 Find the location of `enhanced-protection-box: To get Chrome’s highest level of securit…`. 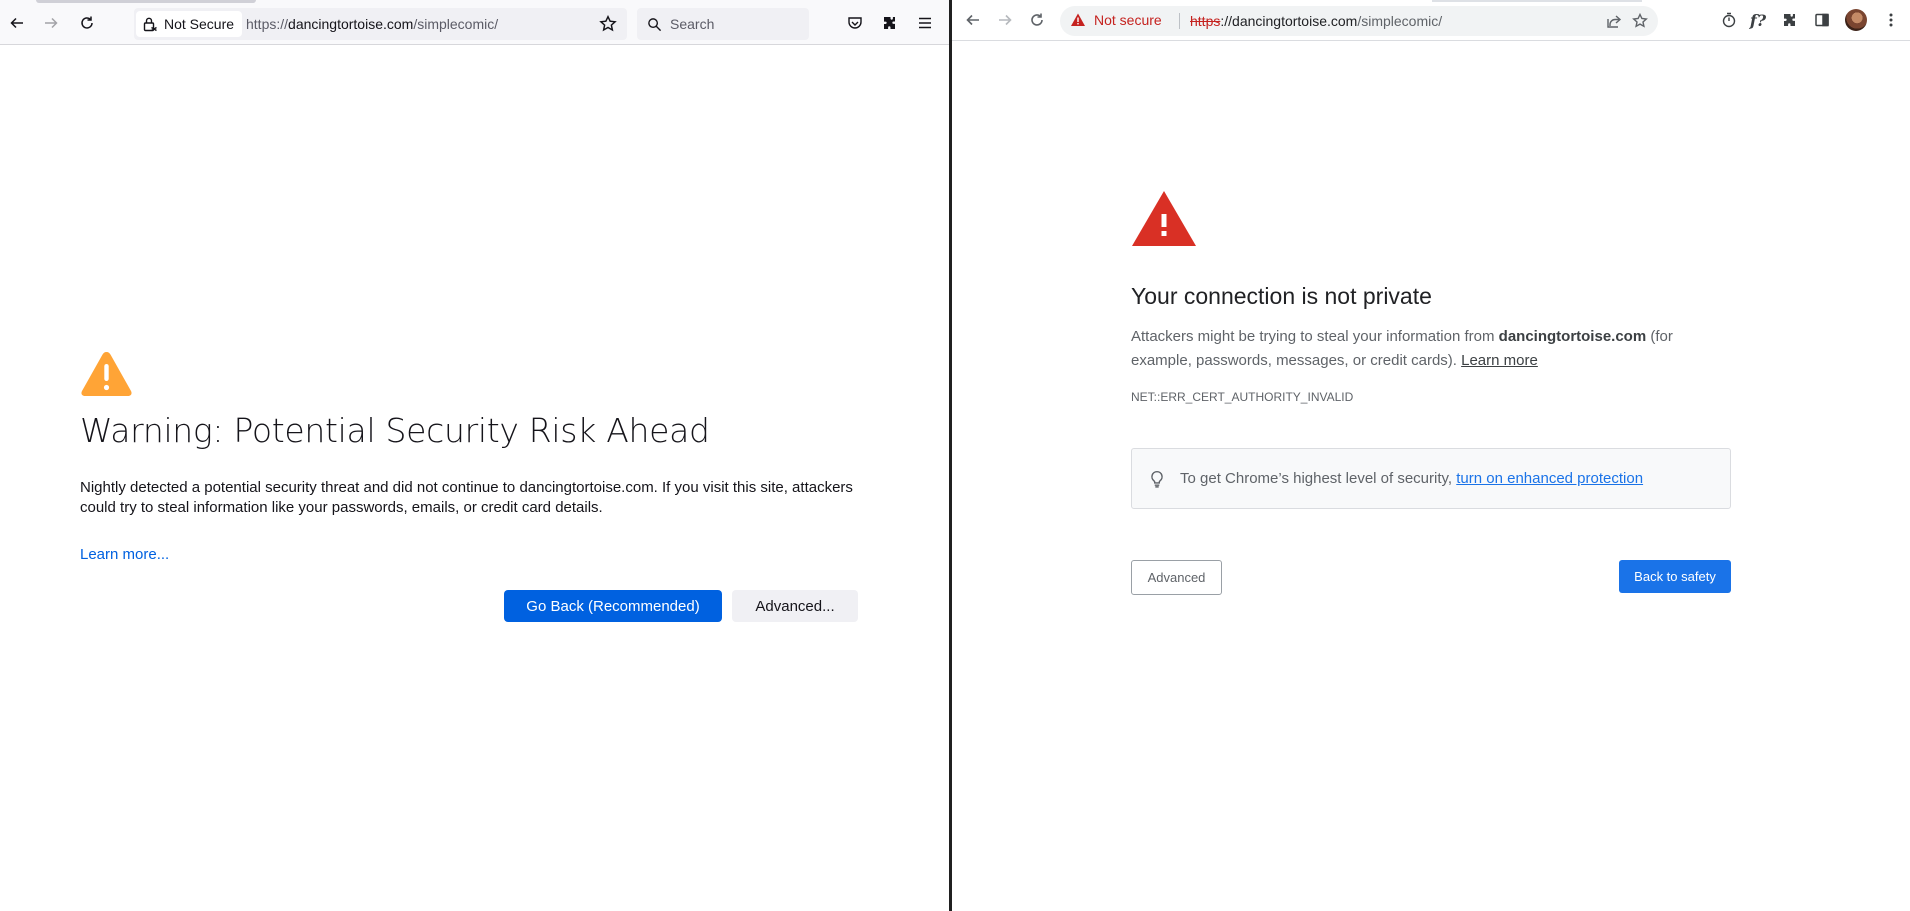

enhanced-protection-box: To get Chrome’s highest level of securit… is located at coordinates (1431, 478).